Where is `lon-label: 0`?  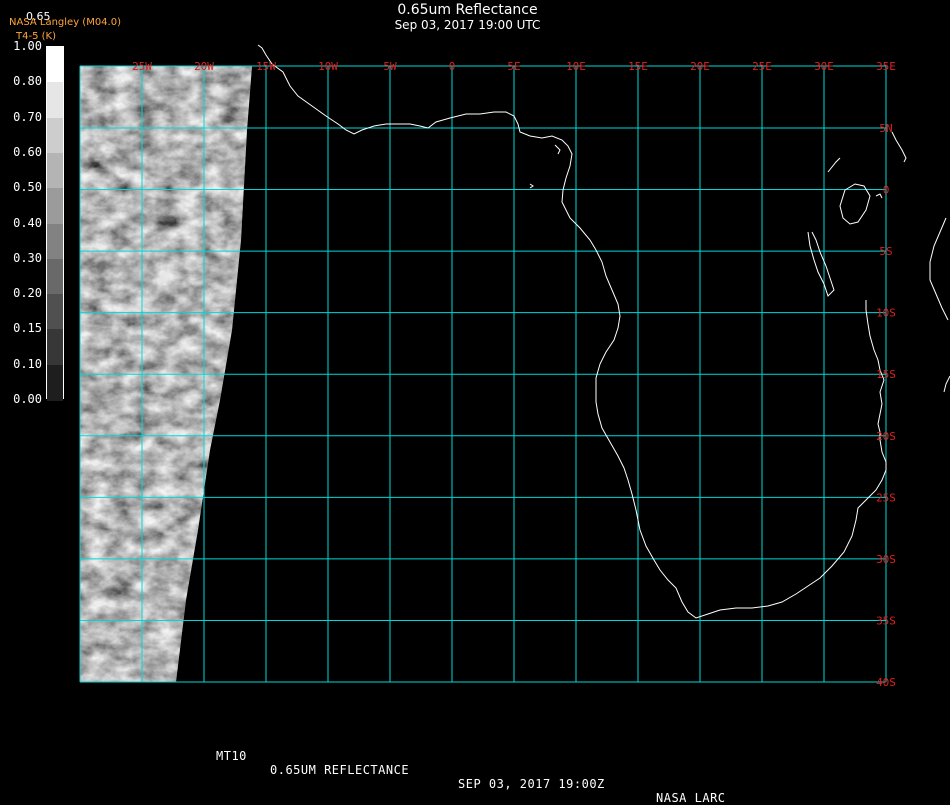
lon-label: 0 is located at coordinates (452, 66).